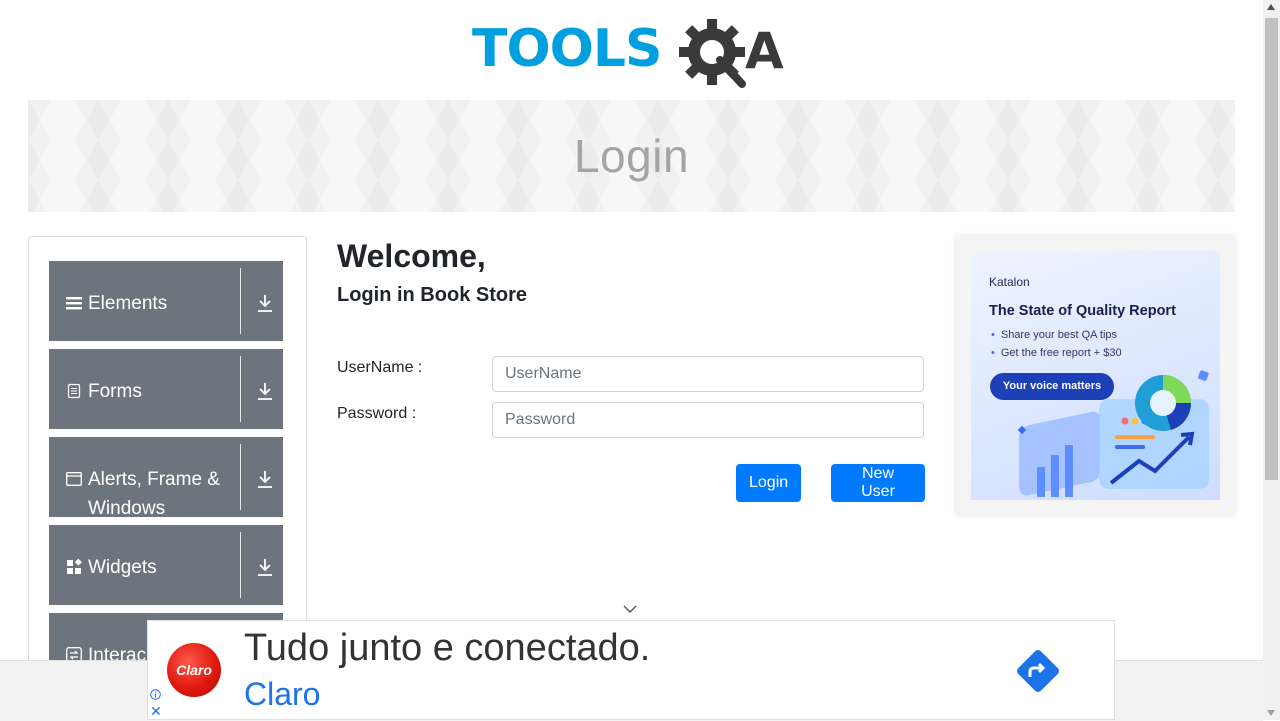 This screenshot has height=721, width=1280. What do you see at coordinates (768, 483) in the screenshot?
I see `login-button: Login` at bounding box center [768, 483].